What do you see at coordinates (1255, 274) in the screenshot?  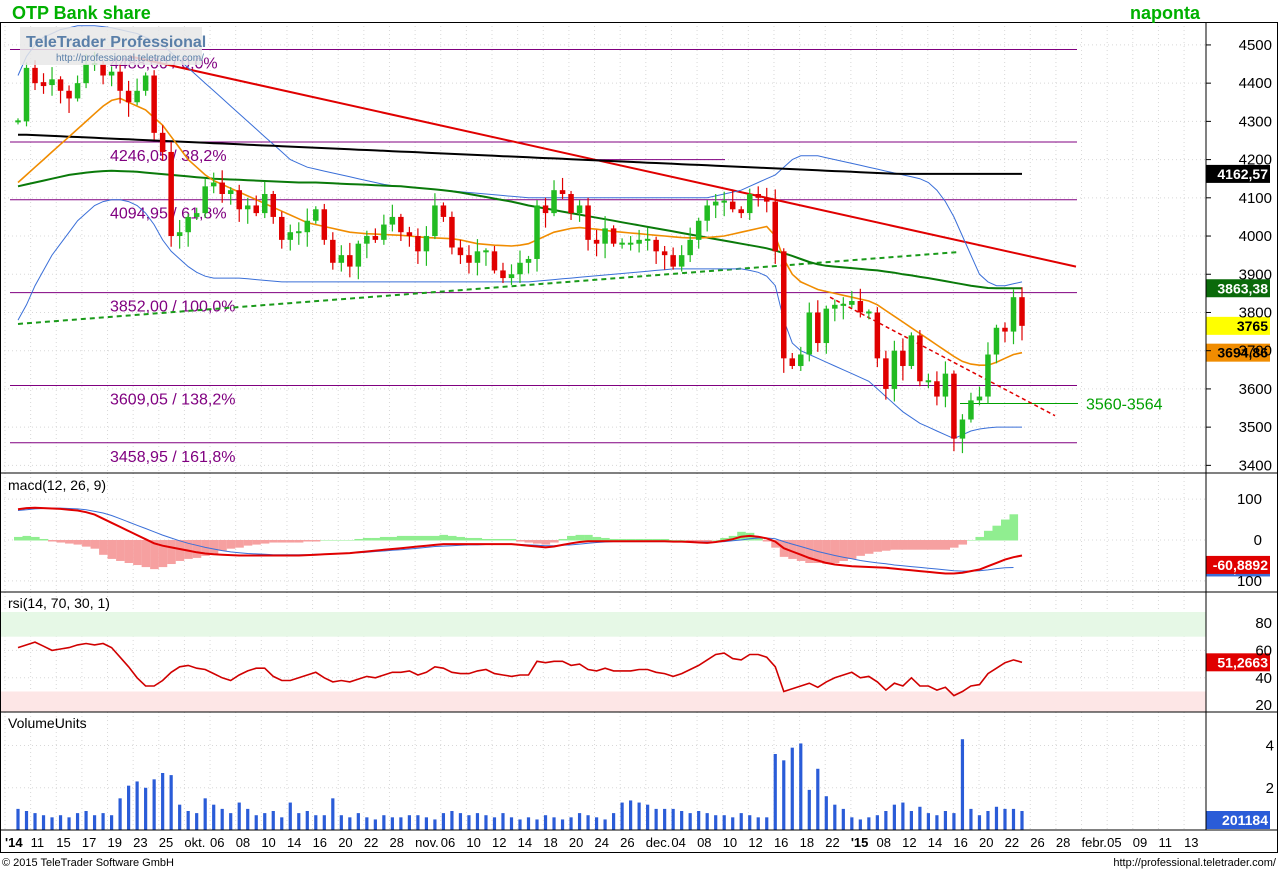 I see `price-y-tick: 3900` at bounding box center [1255, 274].